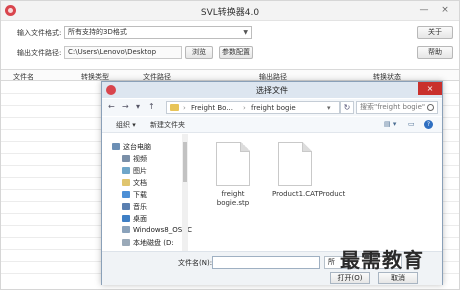 This screenshot has height=290, width=460. What do you see at coordinates (134, 183) in the screenshot?
I see `nav-item-documents: 文档` at bounding box center [134, 183].